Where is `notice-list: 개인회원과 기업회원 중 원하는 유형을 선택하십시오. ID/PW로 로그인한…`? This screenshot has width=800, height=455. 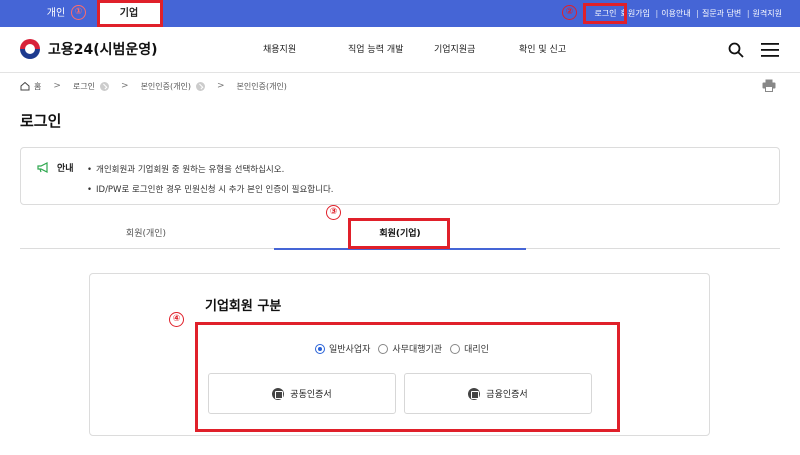
notice-list: 개인회원과 기업회원 중 원하는 유형을 선택하십시오. ID/PW로 로그인한… is located at coordinates (210, 180).